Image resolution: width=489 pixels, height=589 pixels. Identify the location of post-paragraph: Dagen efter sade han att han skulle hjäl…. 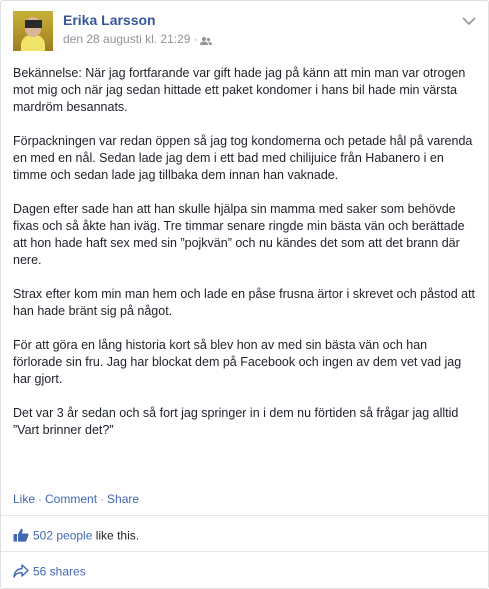
(239, 234).